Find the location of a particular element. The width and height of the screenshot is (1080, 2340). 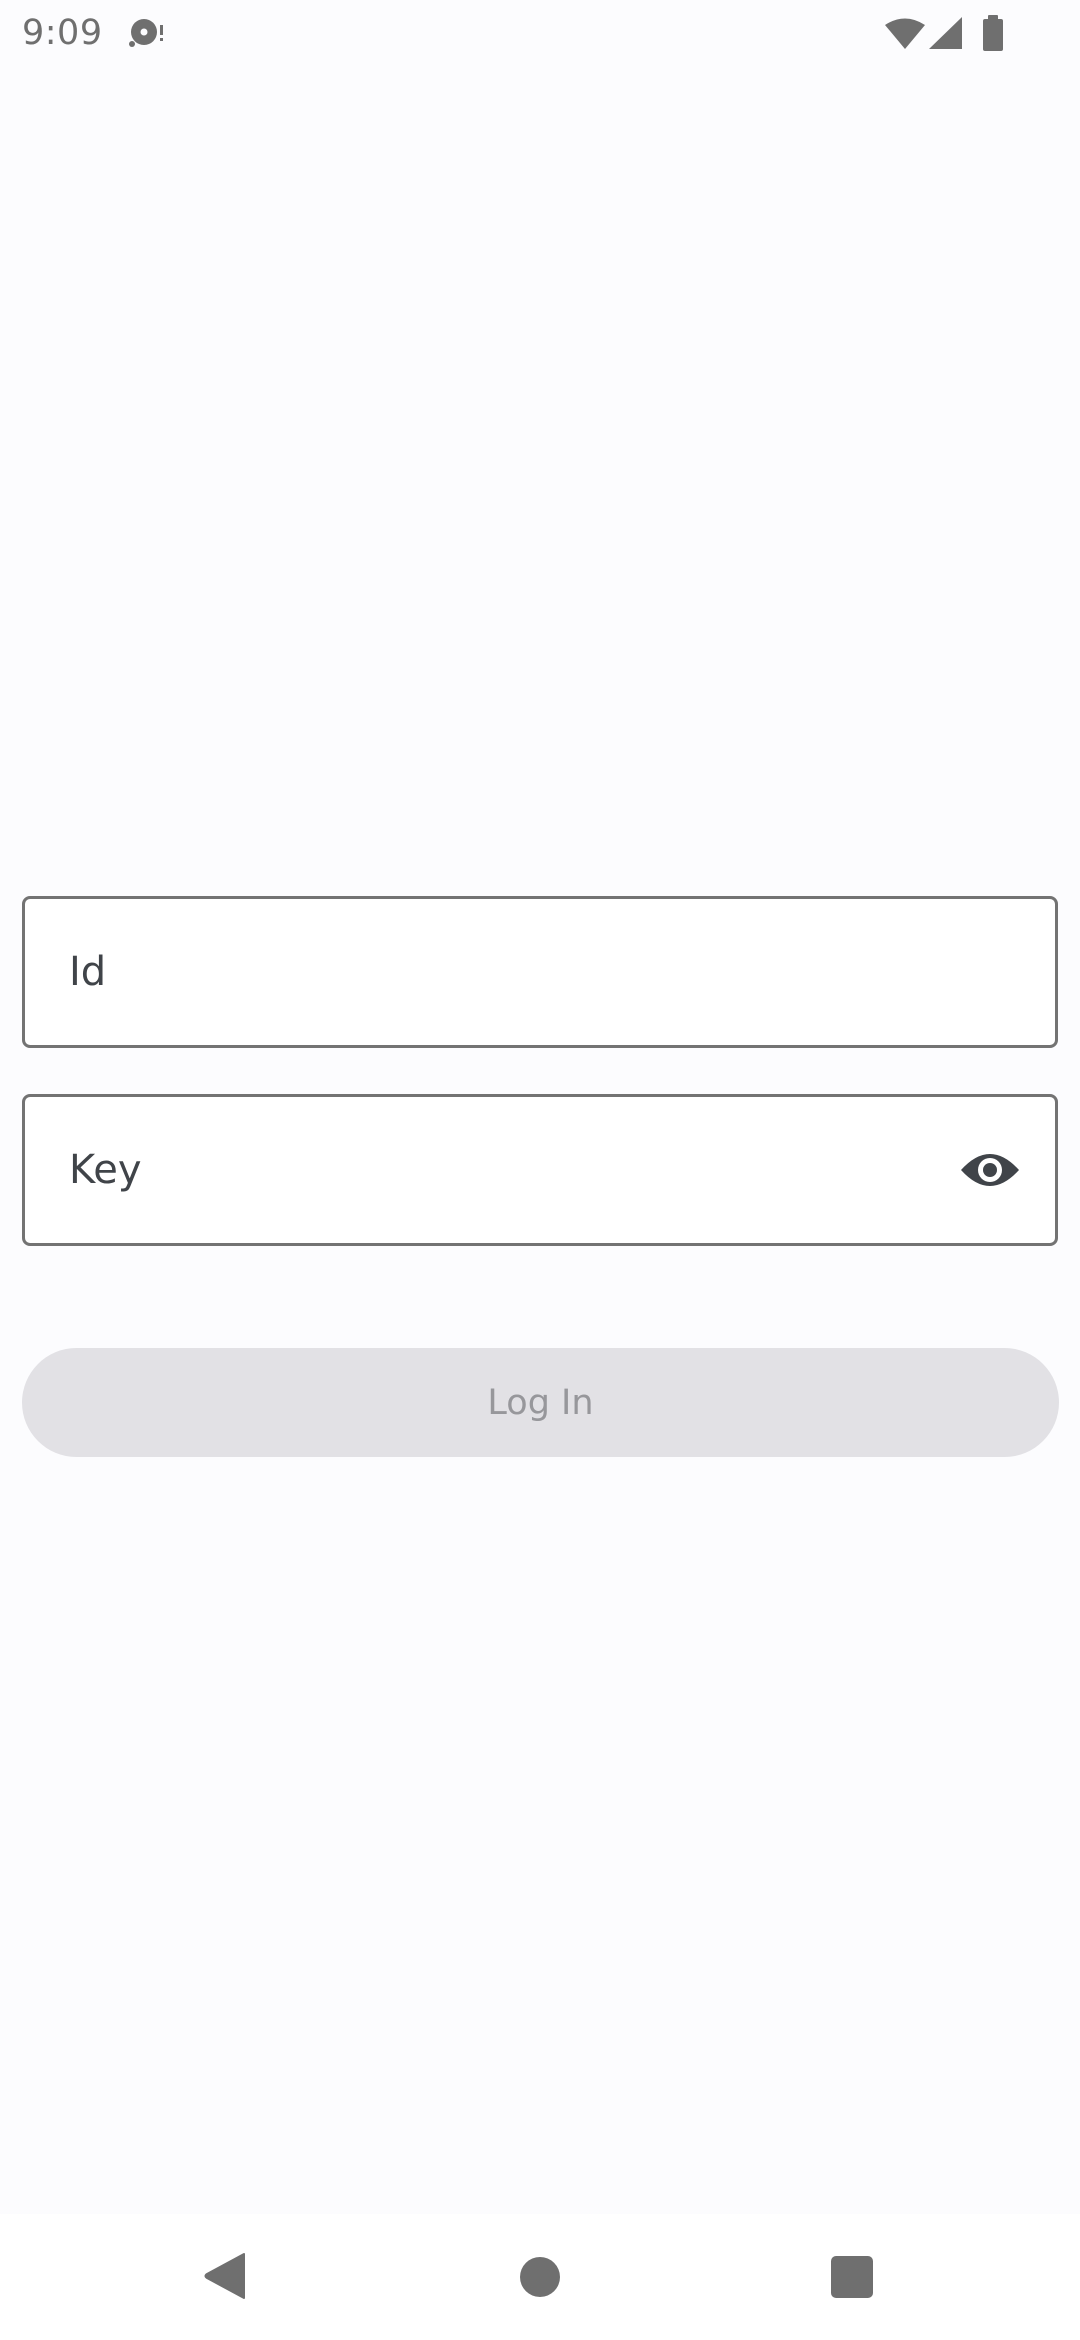

home-icon is located at coordinates (540, 2277).